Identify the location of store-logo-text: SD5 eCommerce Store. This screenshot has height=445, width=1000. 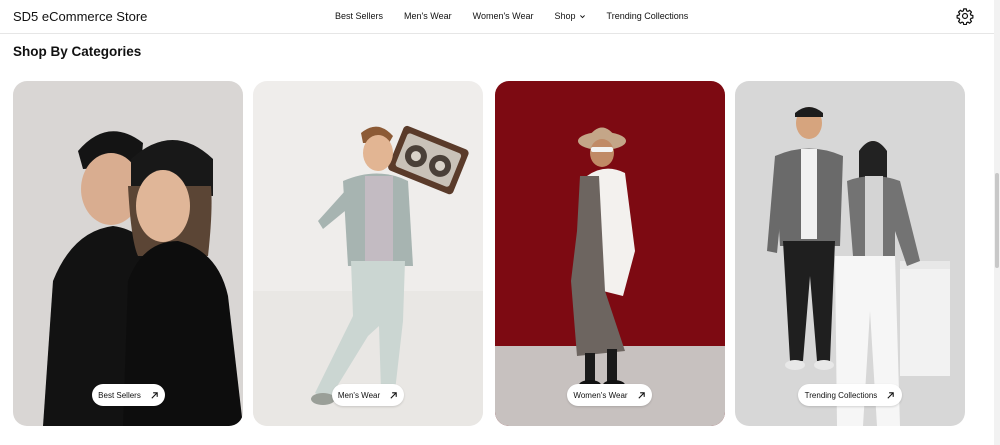
(80, 16).